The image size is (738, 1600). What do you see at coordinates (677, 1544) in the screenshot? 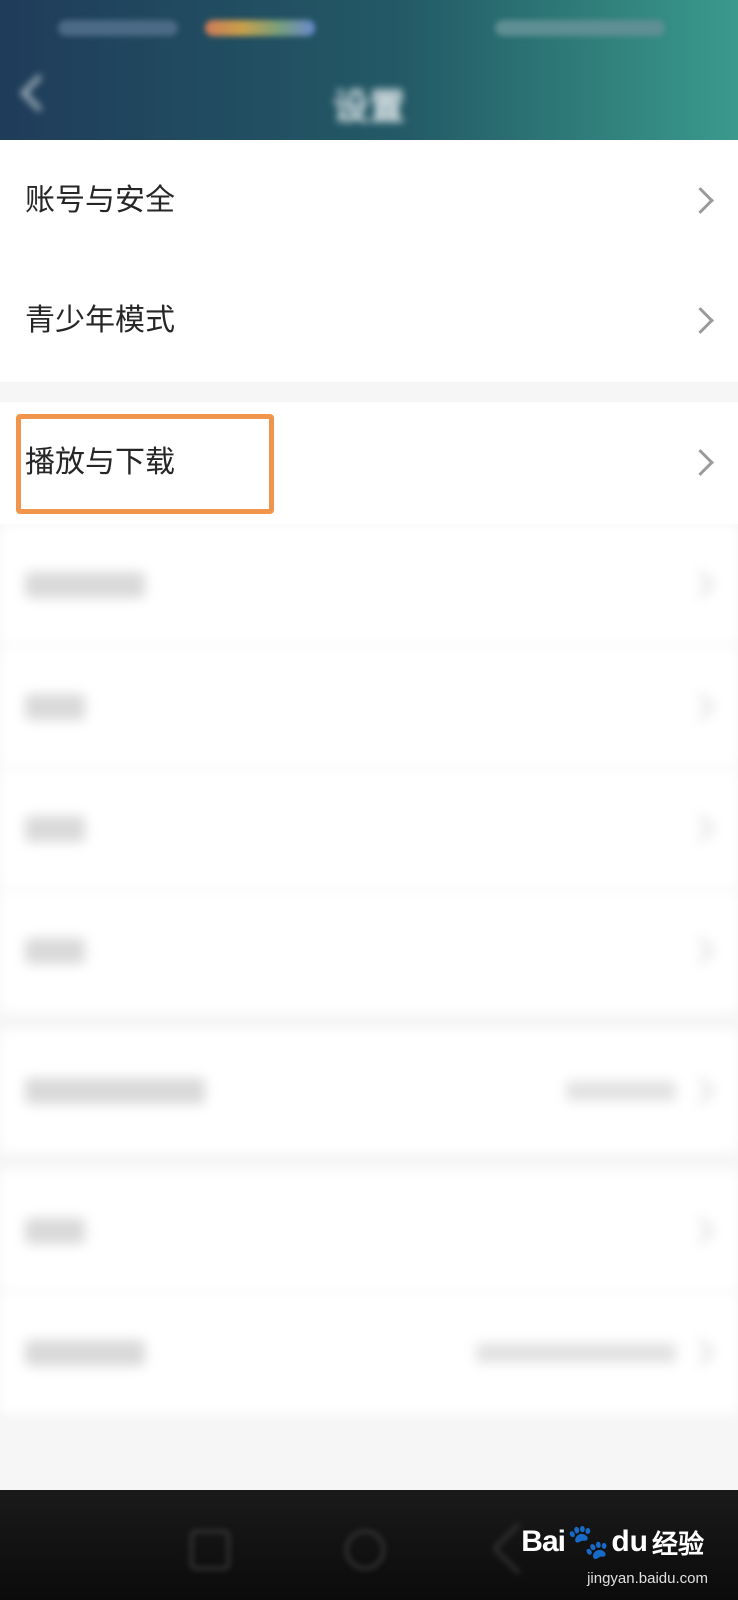
I see `watermark-brand-suffix: 经验` at bounding box center [677, 1544].